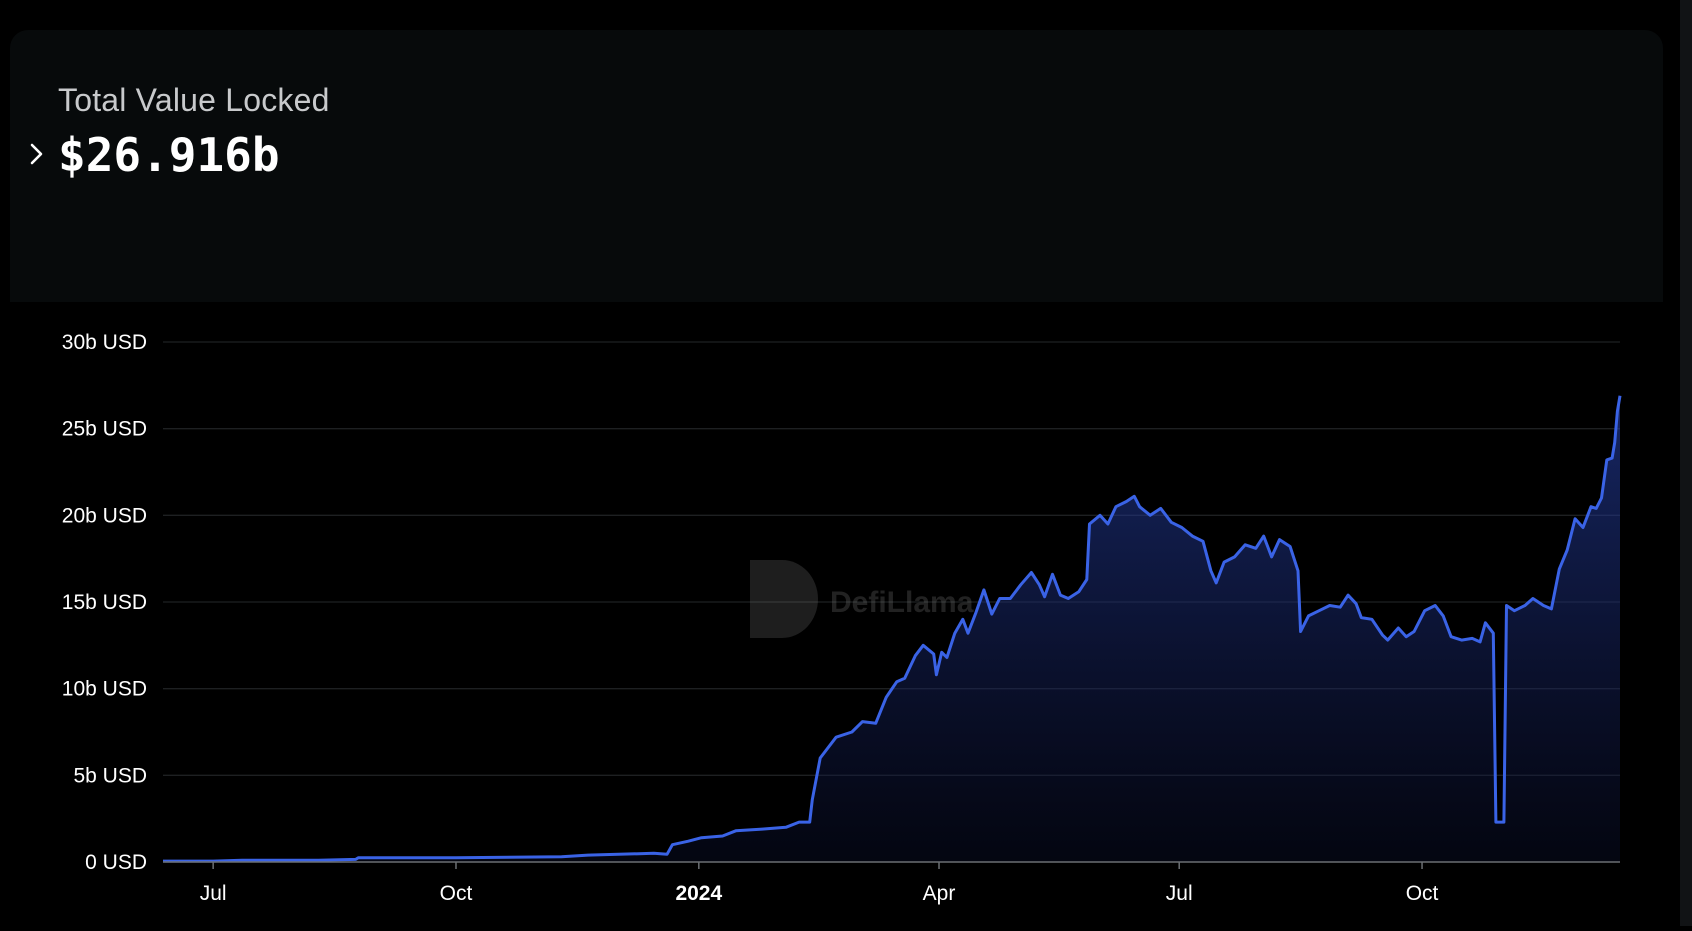  What do you see at coordinates (169, 155) in the screenshot?
I see `tvl-value: $26.916b` at bounding box center [169, 155].